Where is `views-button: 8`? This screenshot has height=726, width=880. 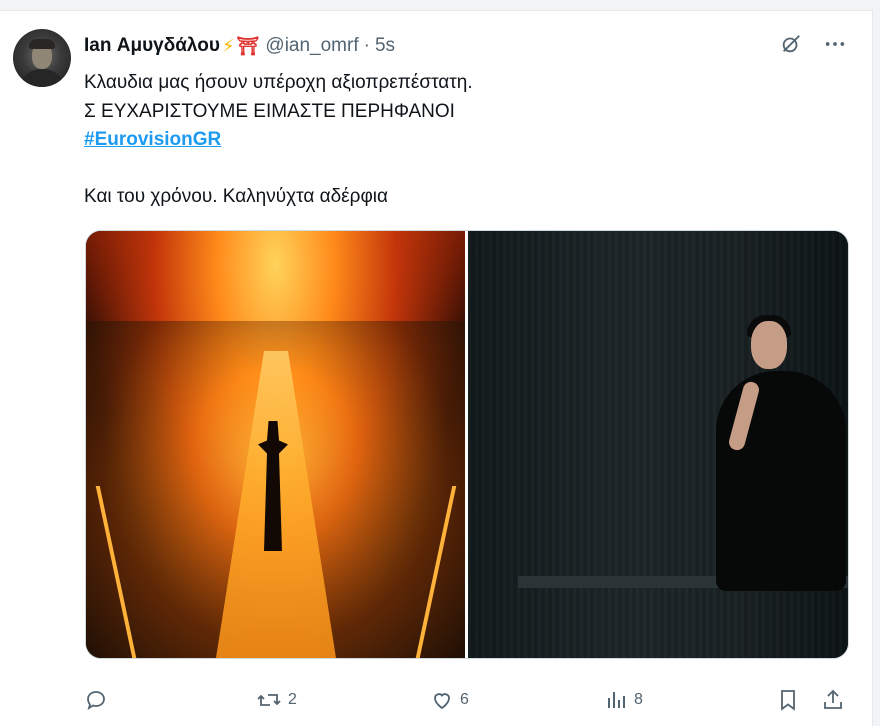 views-button: 8 is located at coordinates (623, 700).